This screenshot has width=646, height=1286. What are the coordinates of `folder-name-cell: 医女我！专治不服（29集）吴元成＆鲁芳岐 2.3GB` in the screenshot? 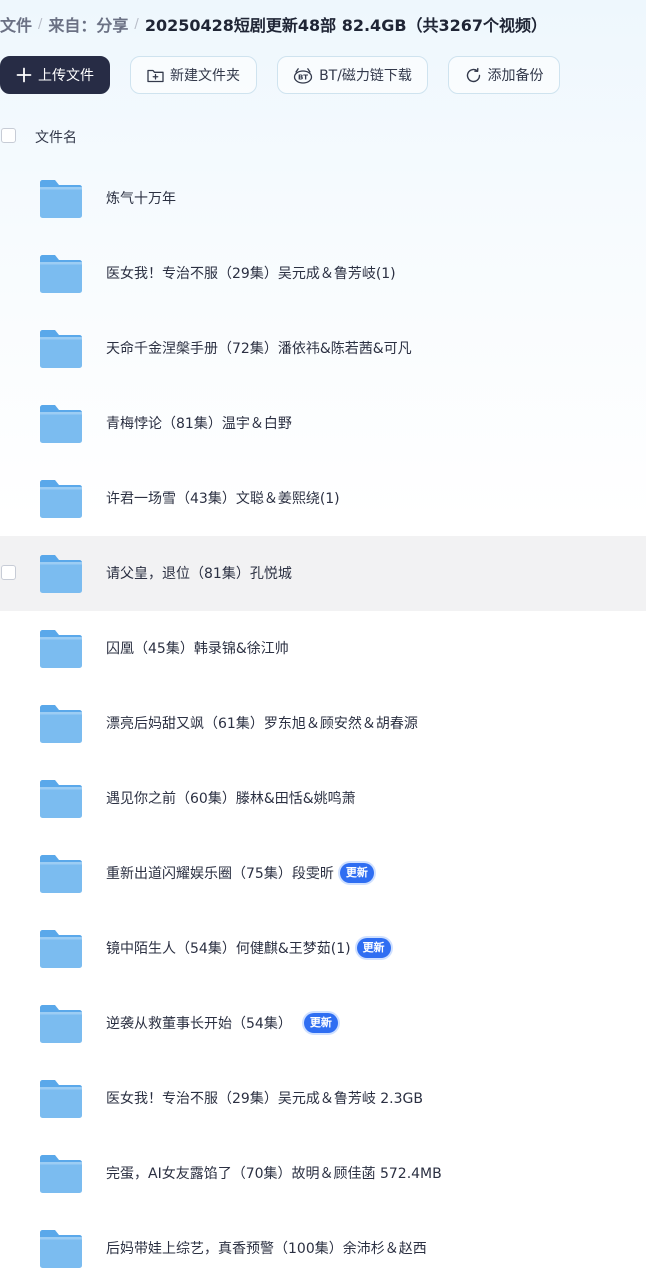 It's located at (264, 1098).